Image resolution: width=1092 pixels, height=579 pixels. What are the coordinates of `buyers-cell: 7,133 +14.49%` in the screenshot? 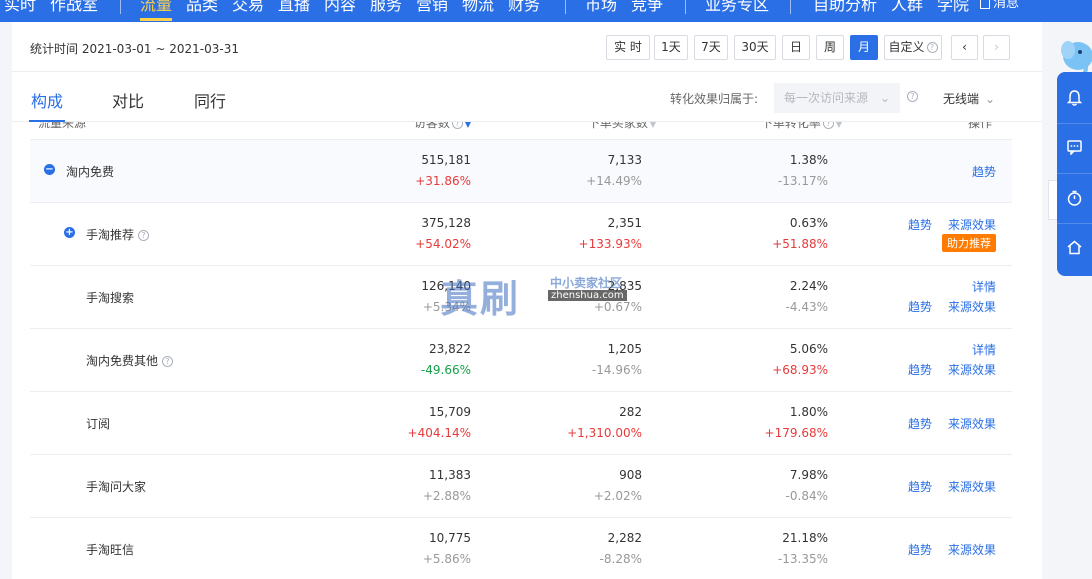 It's located at (614, 170).